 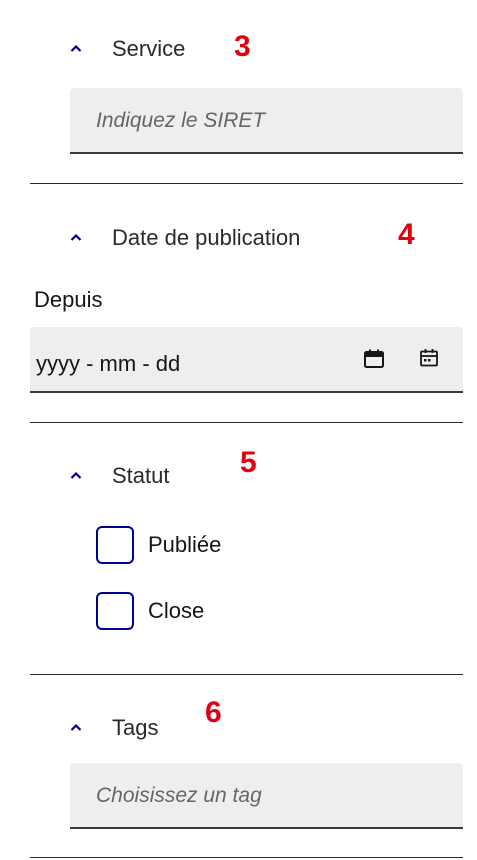 What do you see at coordinates (181, 120) in the screenshot?
I see `siret-placeholder: Indiquez le SIRET` at bounding box center [181, 120].